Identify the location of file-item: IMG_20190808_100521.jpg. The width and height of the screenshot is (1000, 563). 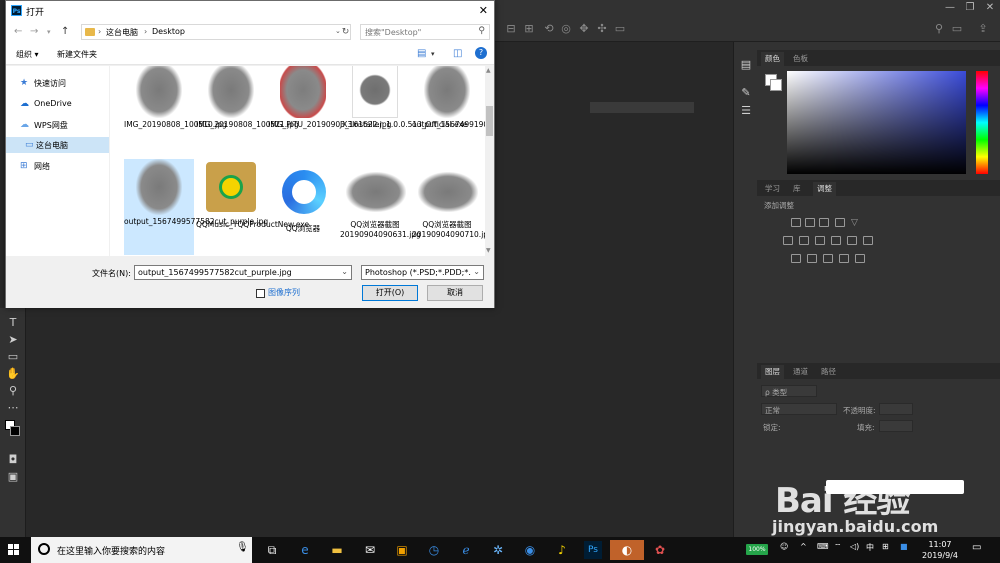
(247, 112).